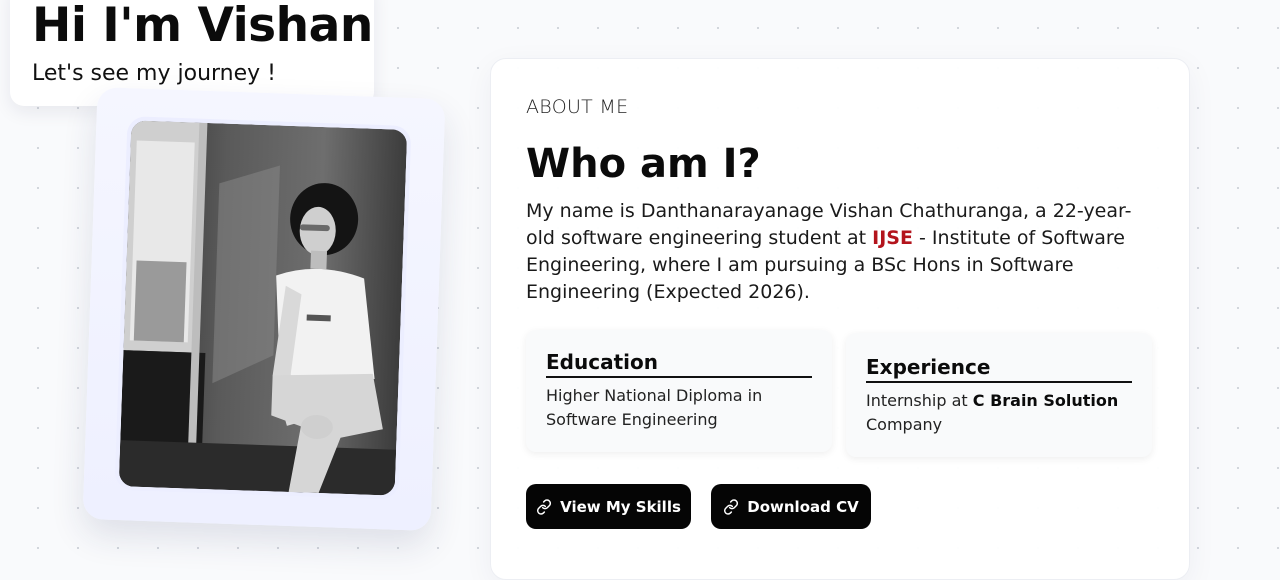 The height and width of the screenshot is (580, 1280). What do you see at coordinates (620, 506) in the screenshot?
I see `view-skills-label: View My Skills` at bounding box center [620, 506].